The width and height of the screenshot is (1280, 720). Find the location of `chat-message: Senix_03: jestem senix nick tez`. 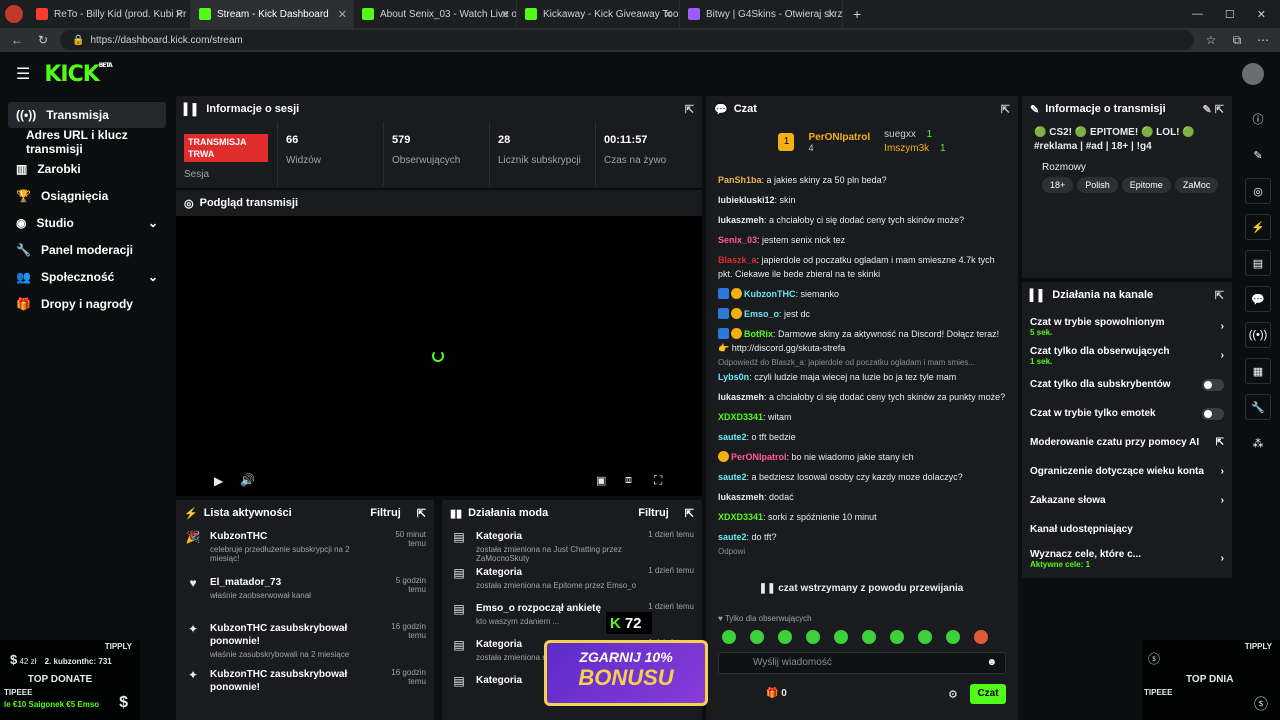

chat-message: Senix_03: jestem senix nick tez is located at coordinates (862, 240).